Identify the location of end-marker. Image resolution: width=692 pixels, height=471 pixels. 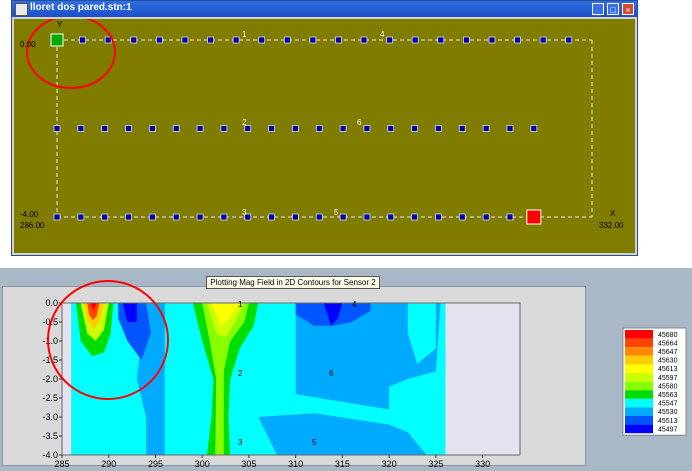
(534, 217).